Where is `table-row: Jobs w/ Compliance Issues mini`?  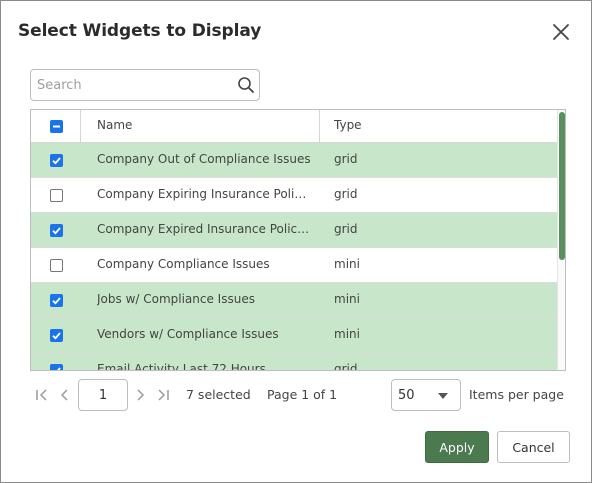 table-row: Jobs w/ Compliance Issues mini is located at coordinates (294, 300).